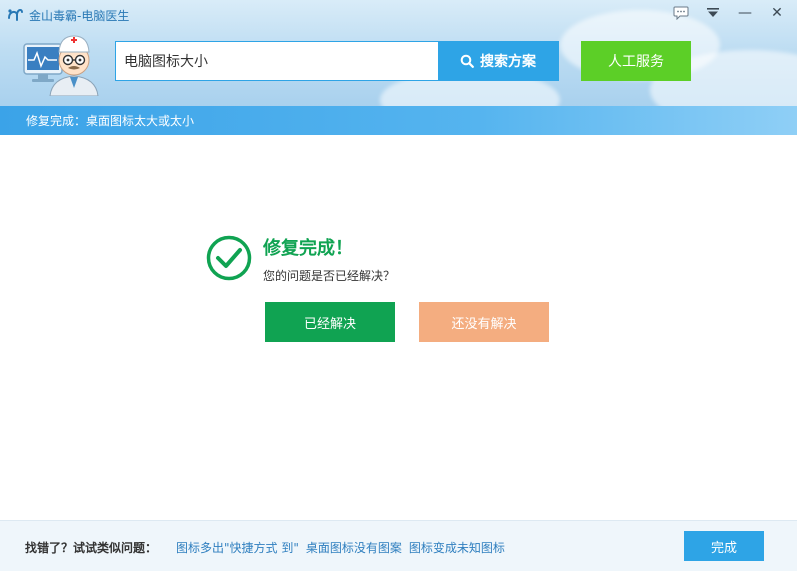  What do you see at coordinates (110, 121) in the screenshot?
I see `status-text: 修复完成：桌面图标太大或太小` at bounding box center [110, 121].